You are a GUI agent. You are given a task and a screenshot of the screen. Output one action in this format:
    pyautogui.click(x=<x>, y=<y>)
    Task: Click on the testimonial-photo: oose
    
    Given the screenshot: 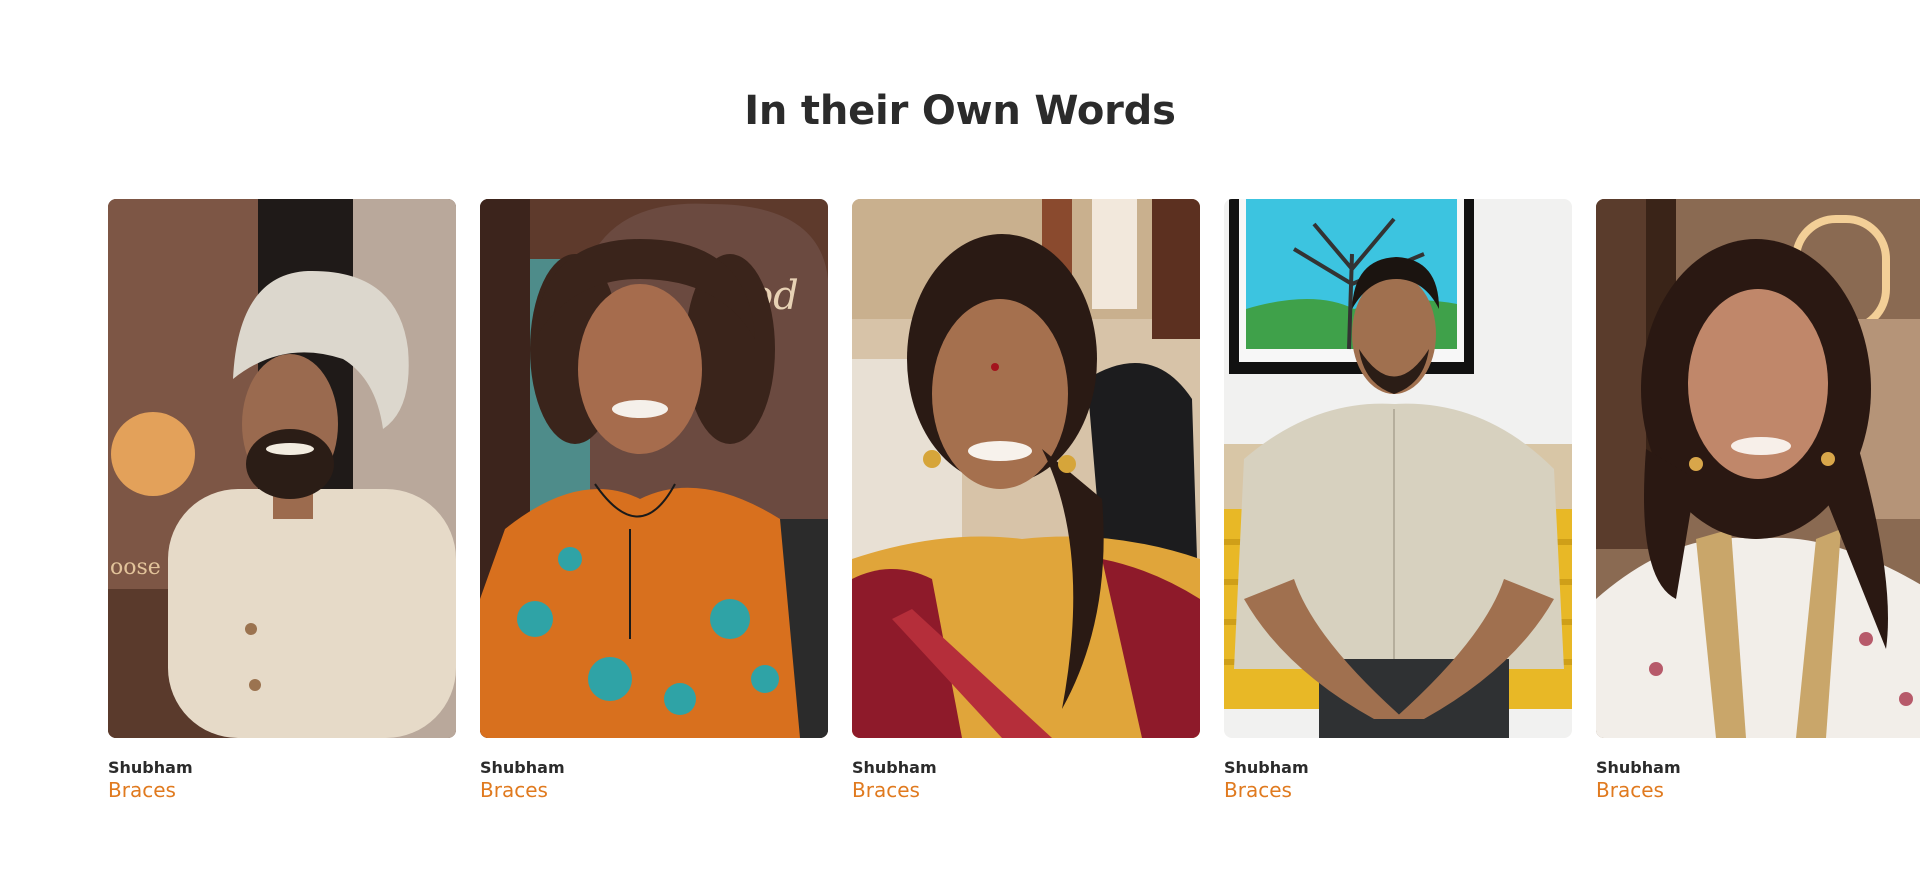 What is the action you would take?
    pyautogui.click(x=282, y=468)
    